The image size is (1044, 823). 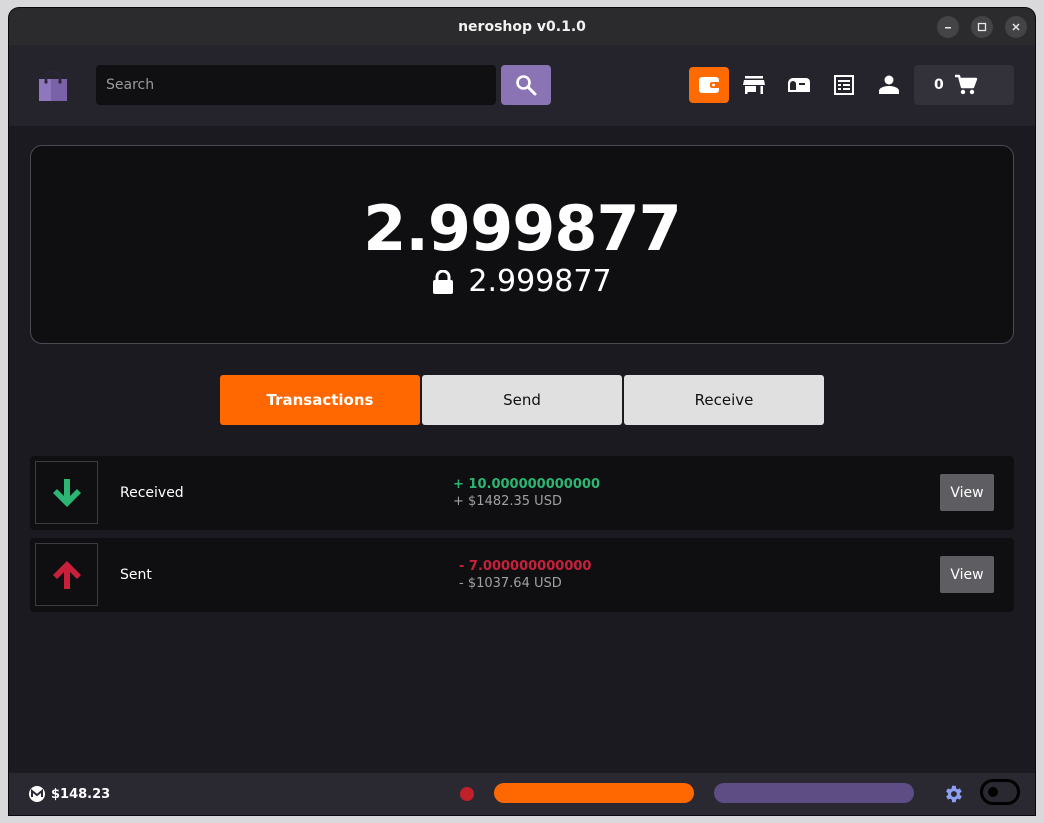 I want to click on transaction-usd: - $1037.64 USD, so click(x=510, y=583).